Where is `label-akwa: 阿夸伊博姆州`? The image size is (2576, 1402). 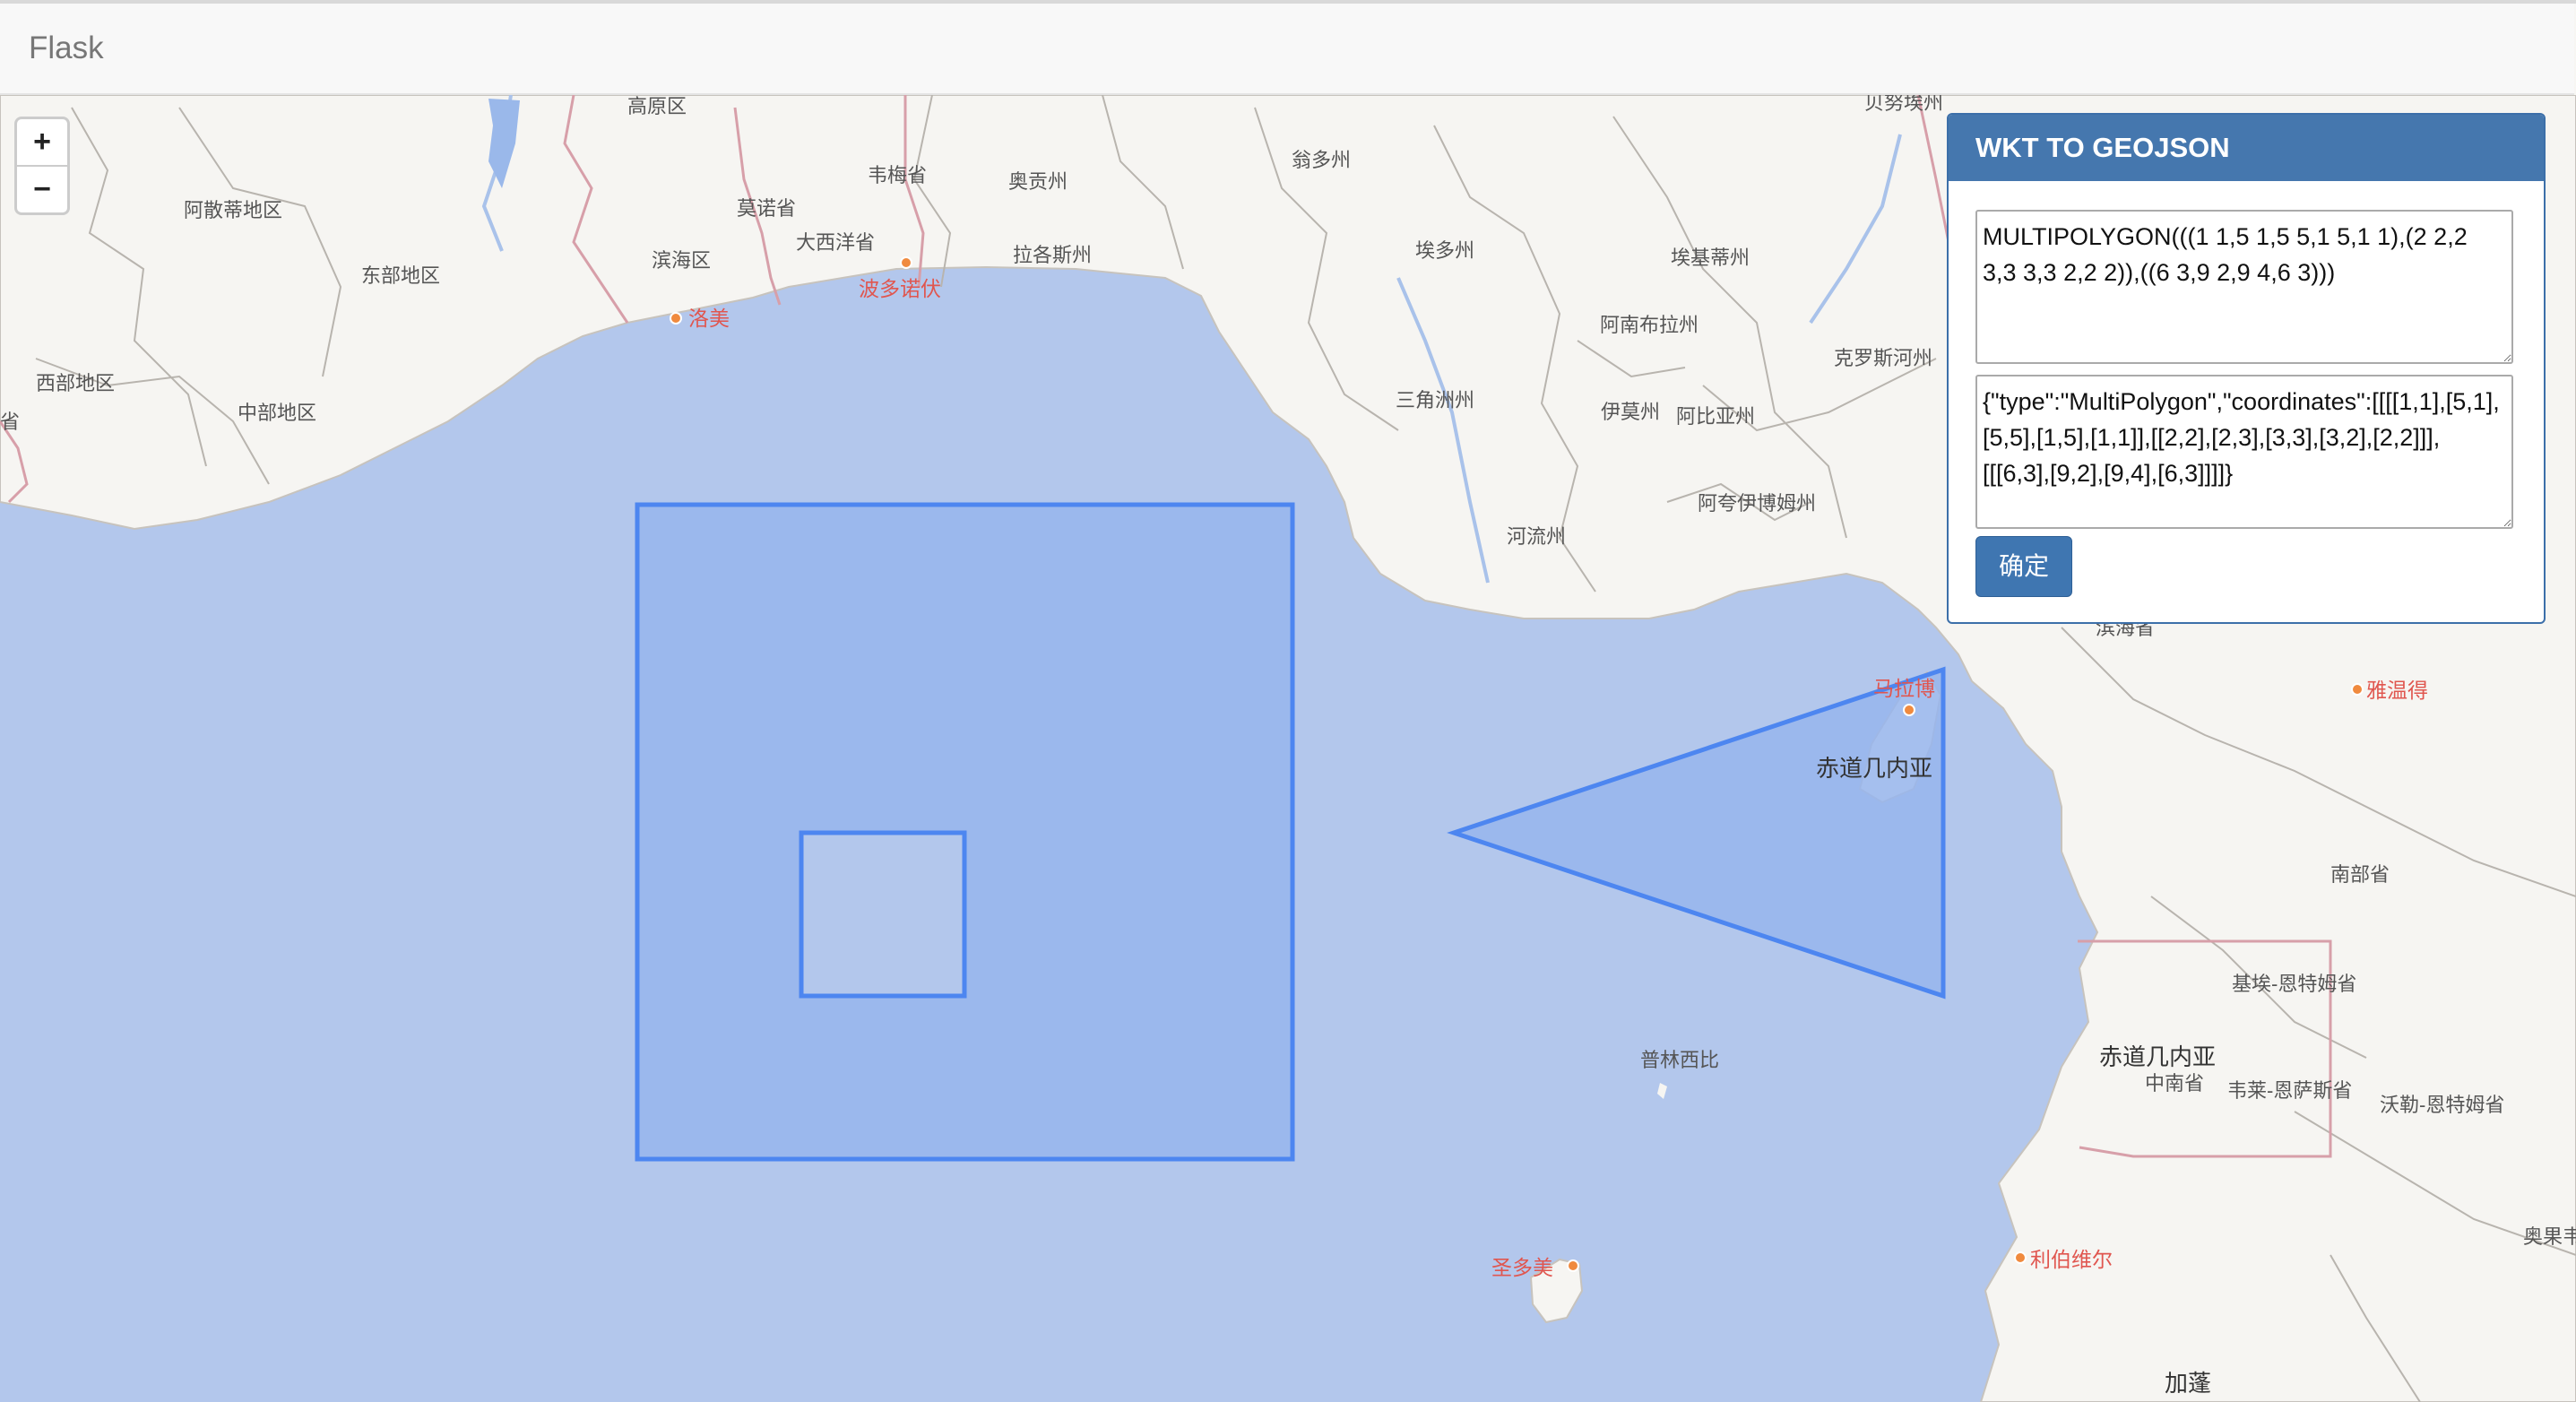 label-akwa: 阿夸伊博姆州 is located at coordinates (1757, 503).